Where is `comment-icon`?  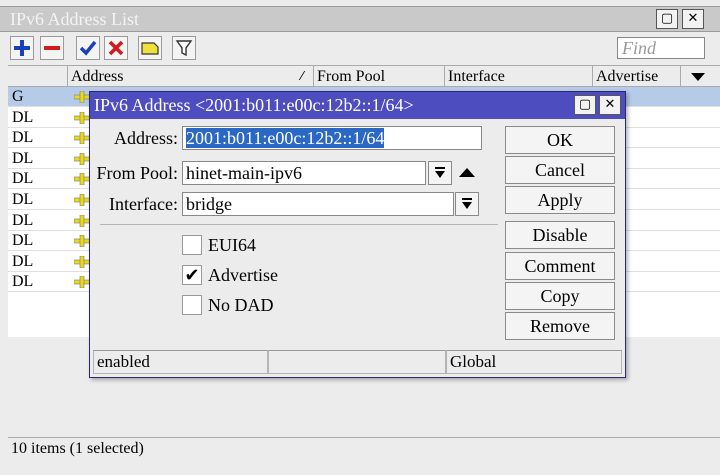
comment-icon is located at coordinates (150, 48).